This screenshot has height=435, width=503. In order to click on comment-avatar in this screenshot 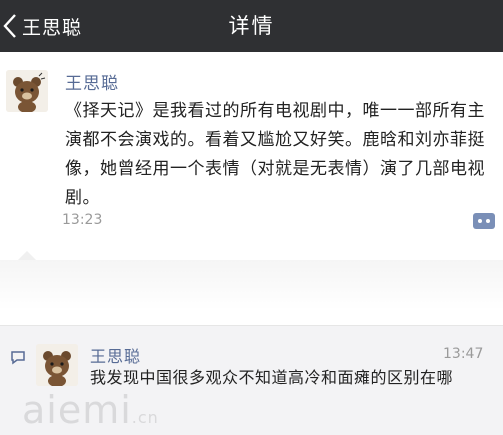, I will do `click(57, 365)`.